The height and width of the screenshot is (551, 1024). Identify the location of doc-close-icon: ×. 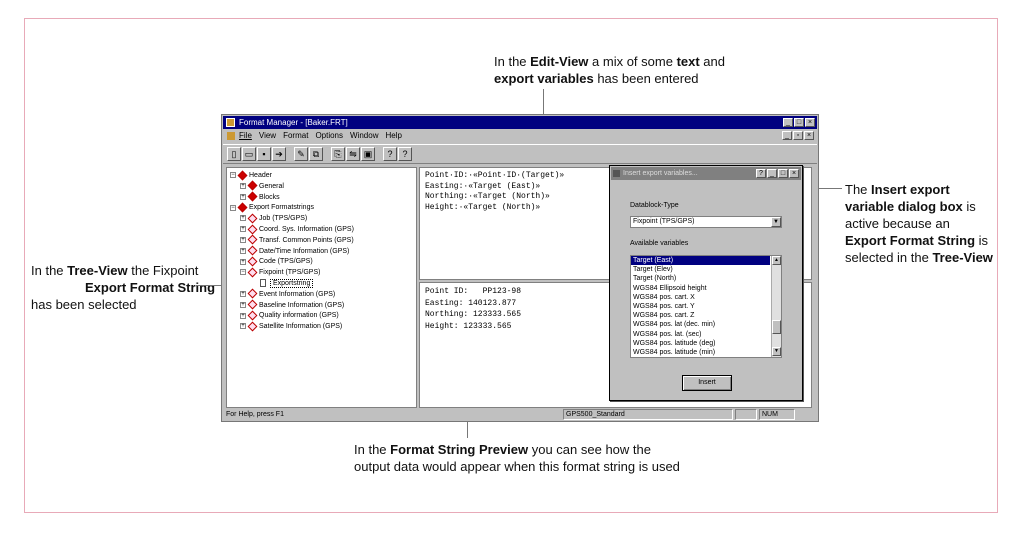
(809, 135).